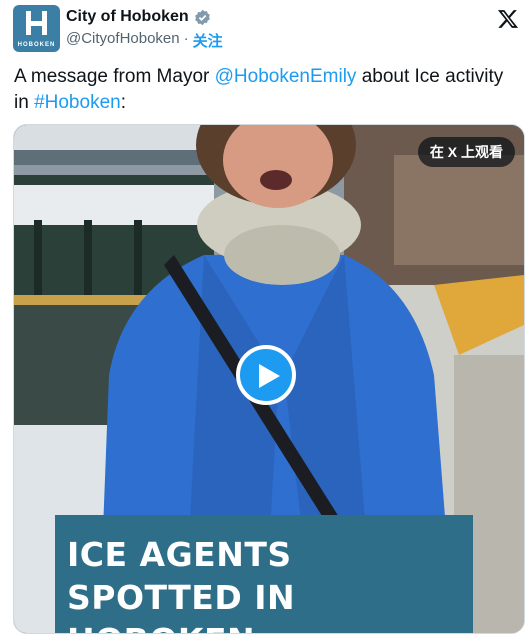 The height and width of the screenshot is (640, 531). What do you see at coordinates (123, 102) in the screenshot?
I see `tweet-text-end: :` at bounding box center [123, 102].